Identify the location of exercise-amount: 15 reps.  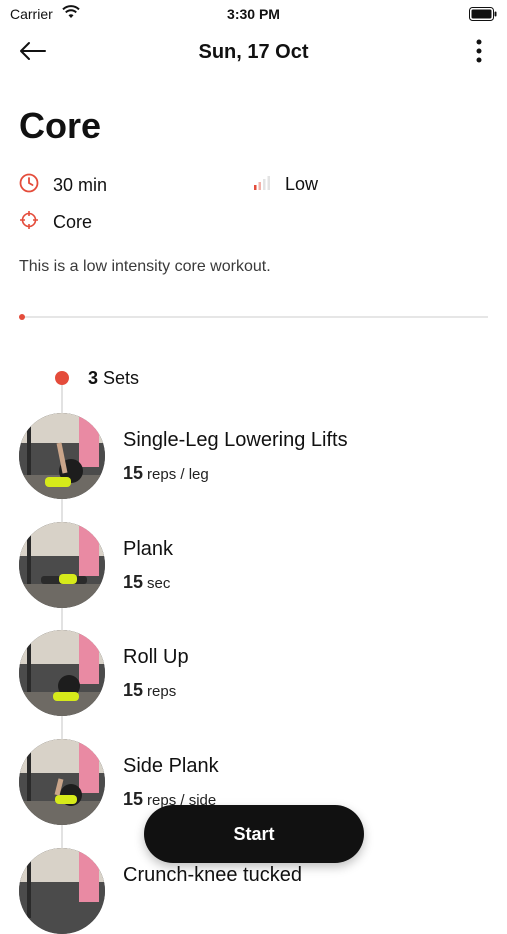
(149, 690).